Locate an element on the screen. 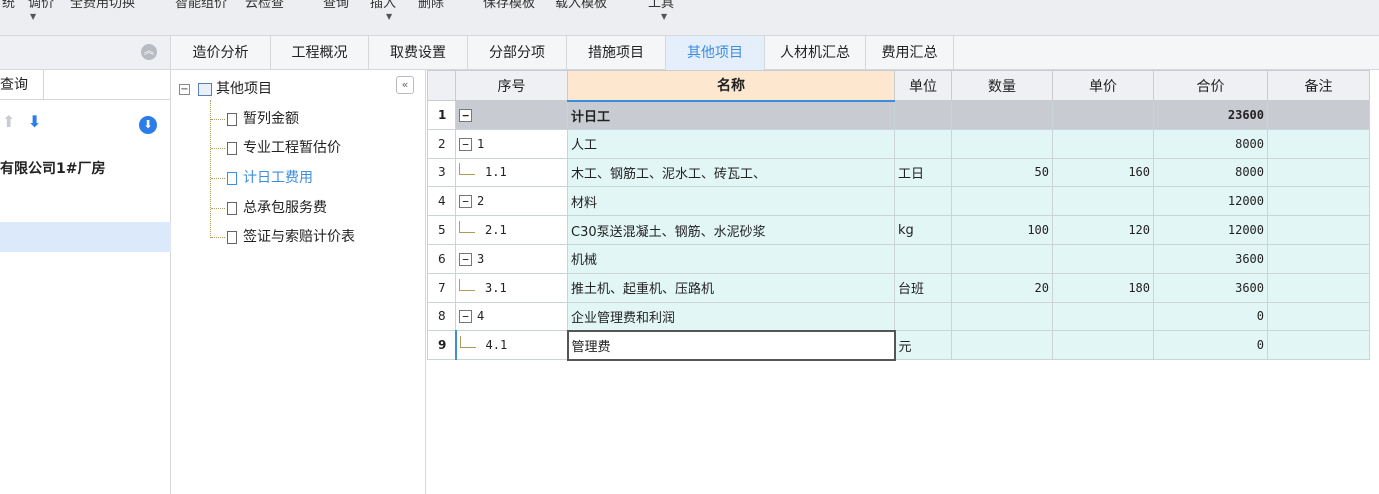  toolbar-item: 统 is located at coordinates (8, 5).